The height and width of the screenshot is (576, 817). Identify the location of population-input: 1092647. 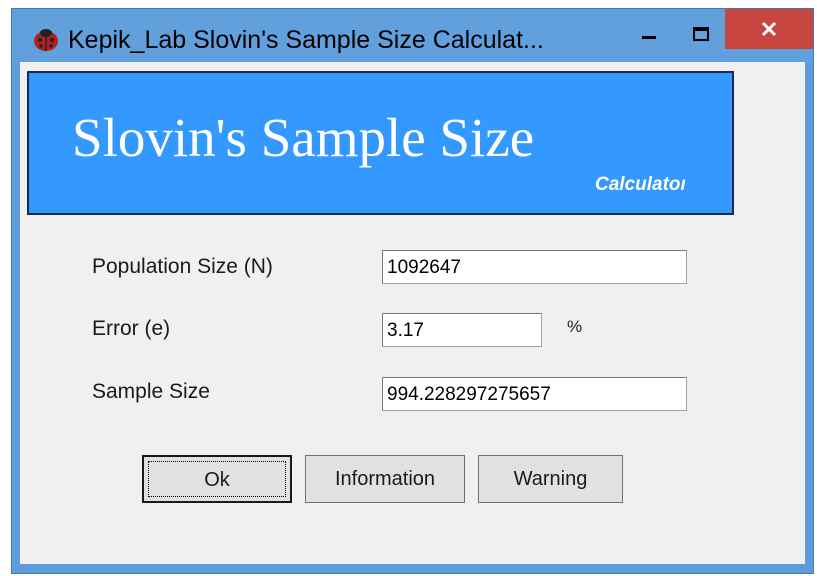
(534, 267).